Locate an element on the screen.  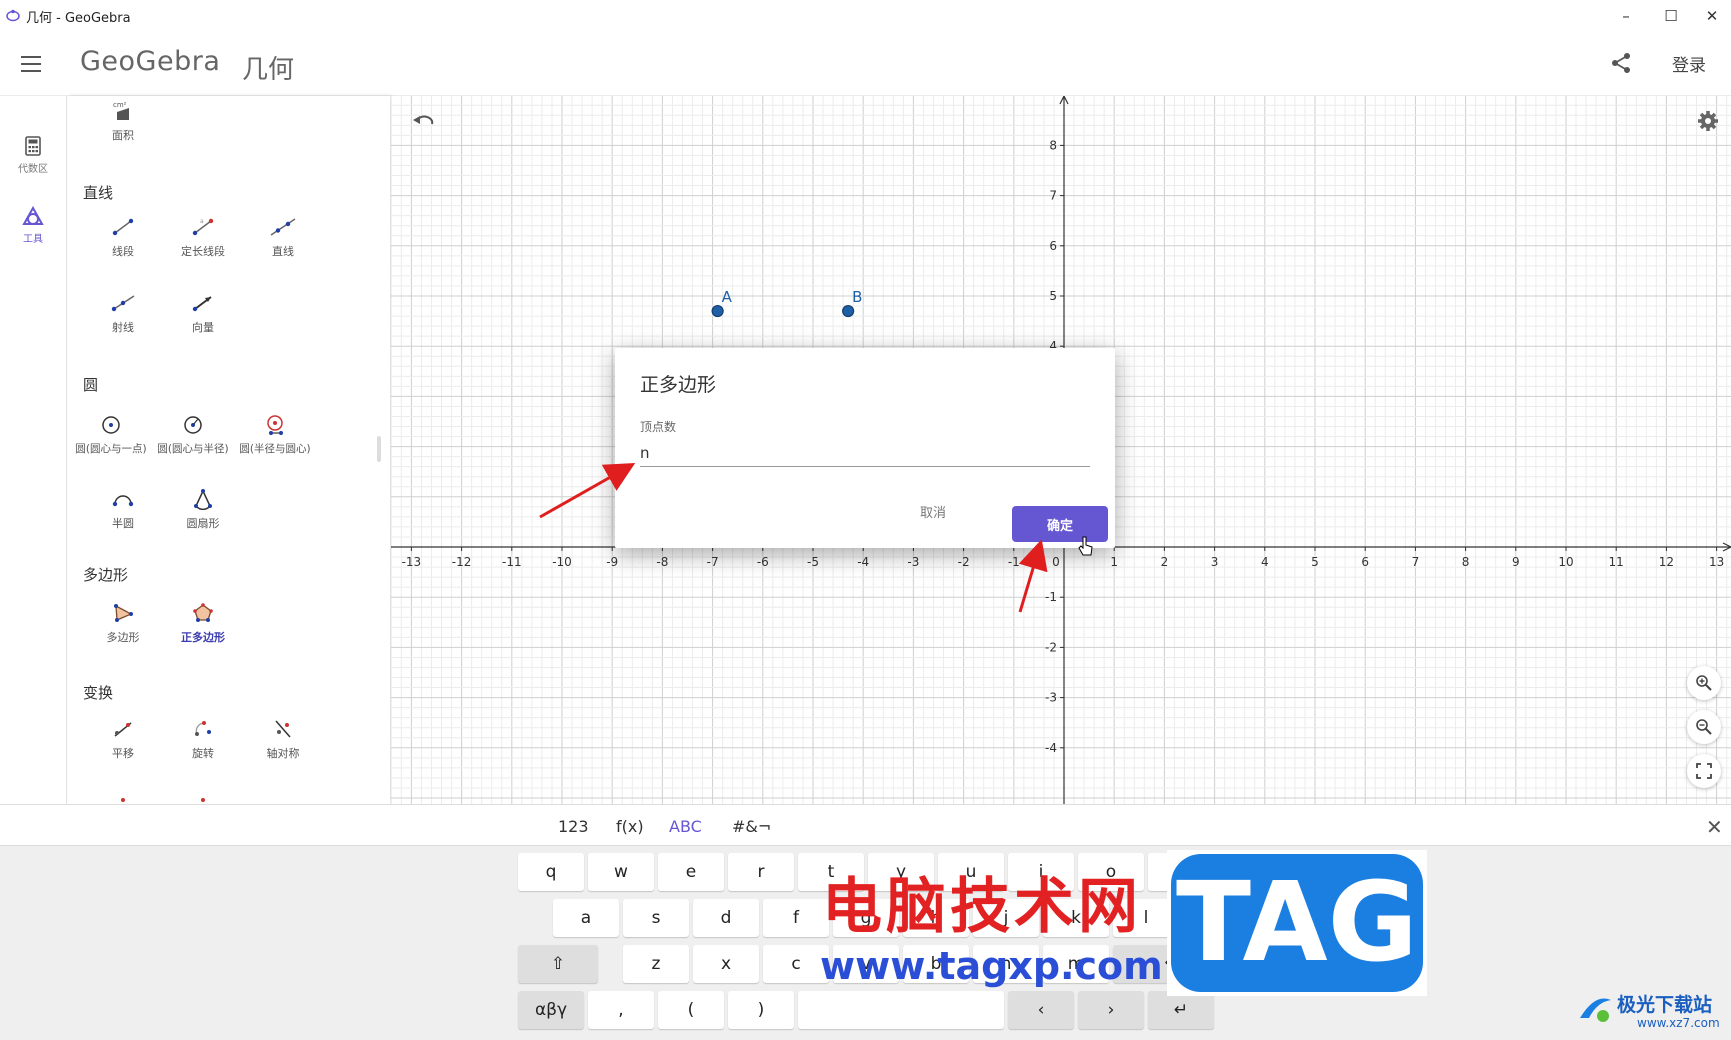
greek-key: αβγ is located at coordinates (551, 1010).